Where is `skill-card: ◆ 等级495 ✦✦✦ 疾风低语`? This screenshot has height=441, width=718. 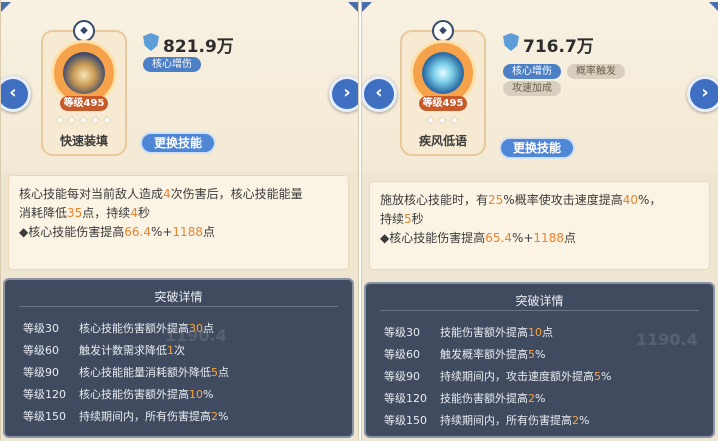 skill-card: ◆ 等级495 ✦✦✦ 疾风低语 is located at coordinates (443, 88).